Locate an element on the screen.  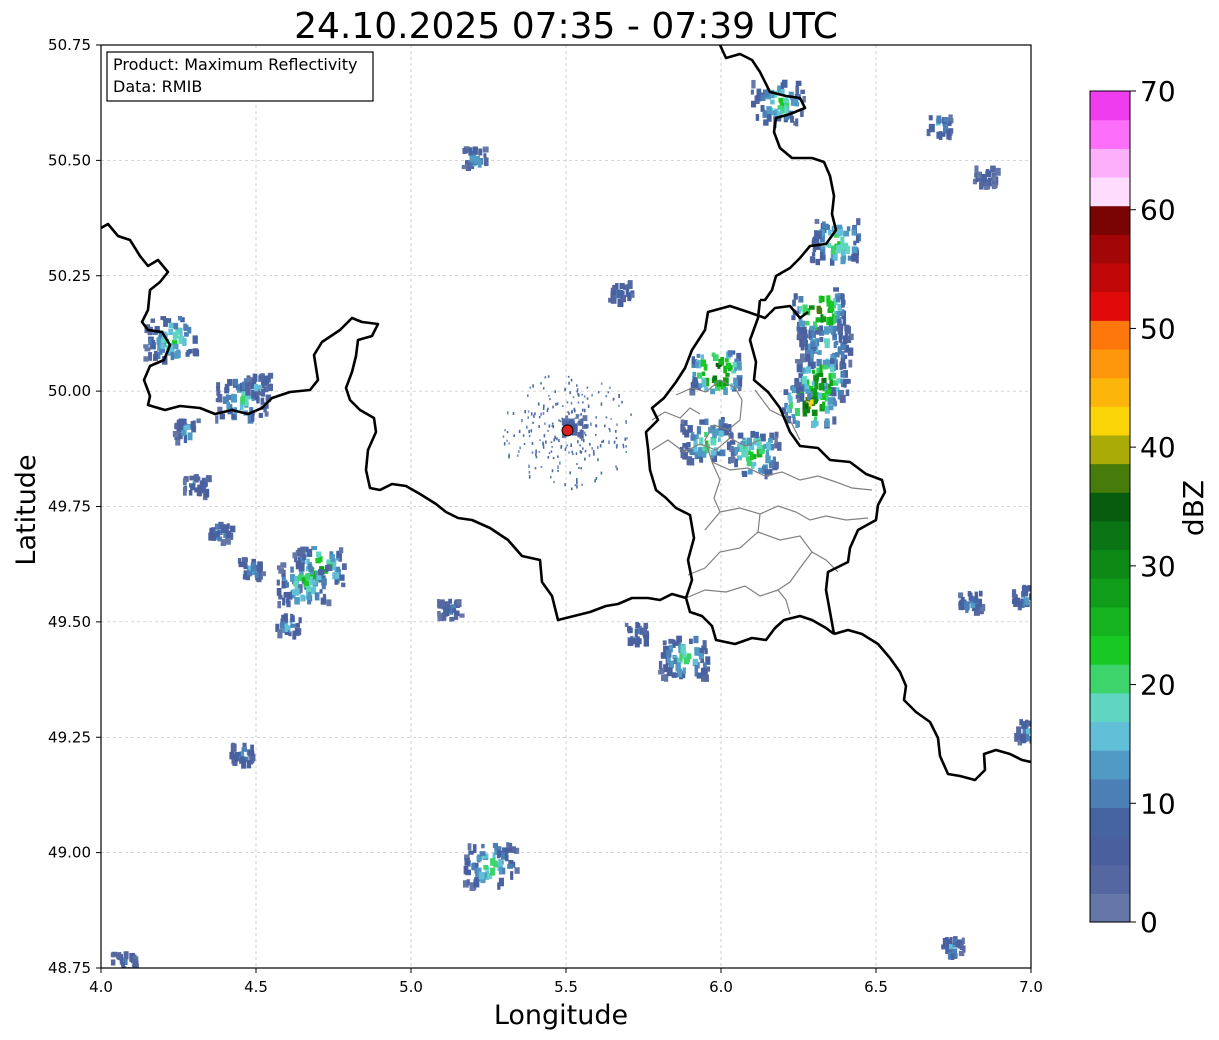
y-tick-label: 50.25 is located at coordinates (69, 276).